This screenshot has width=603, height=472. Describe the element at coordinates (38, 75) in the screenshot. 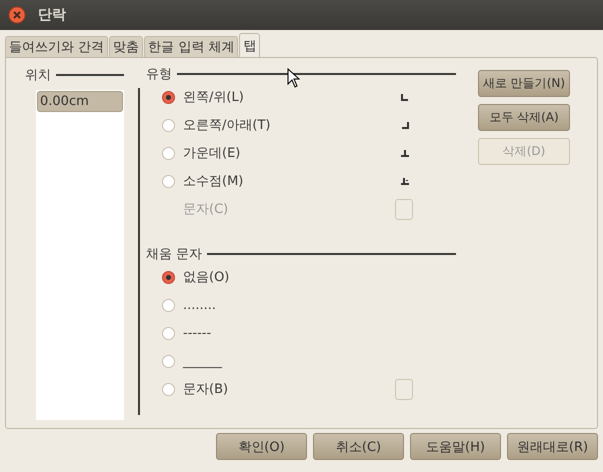

I see `section-heading: 위치` at that location.